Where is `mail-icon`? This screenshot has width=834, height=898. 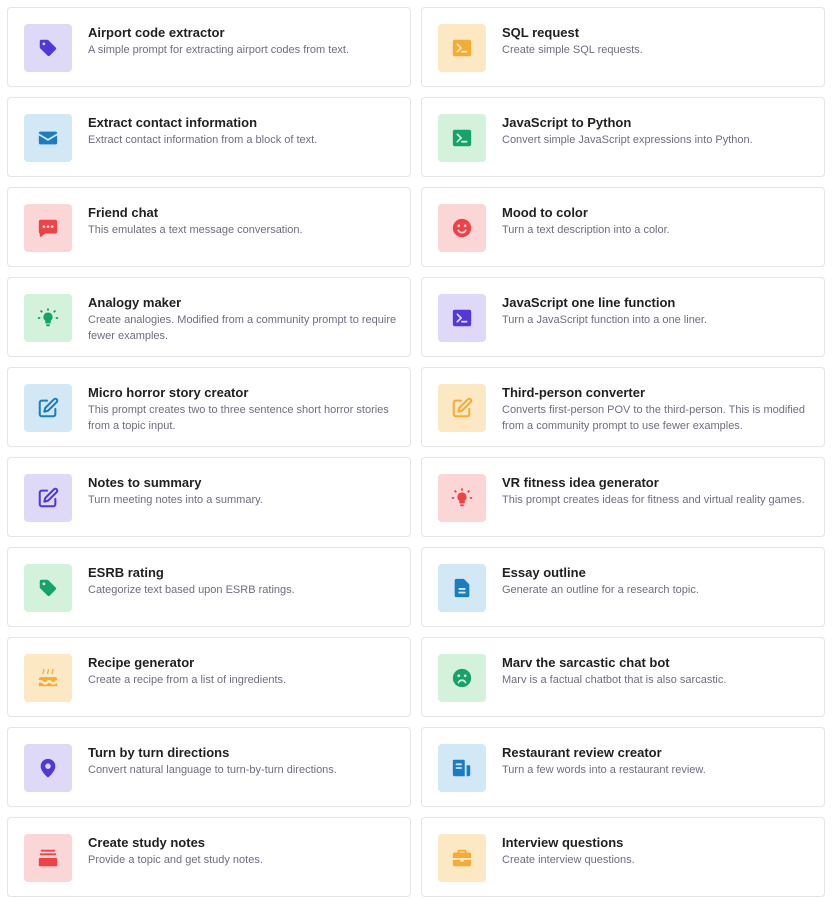
mail-icon is located at coordinates (48, 138).